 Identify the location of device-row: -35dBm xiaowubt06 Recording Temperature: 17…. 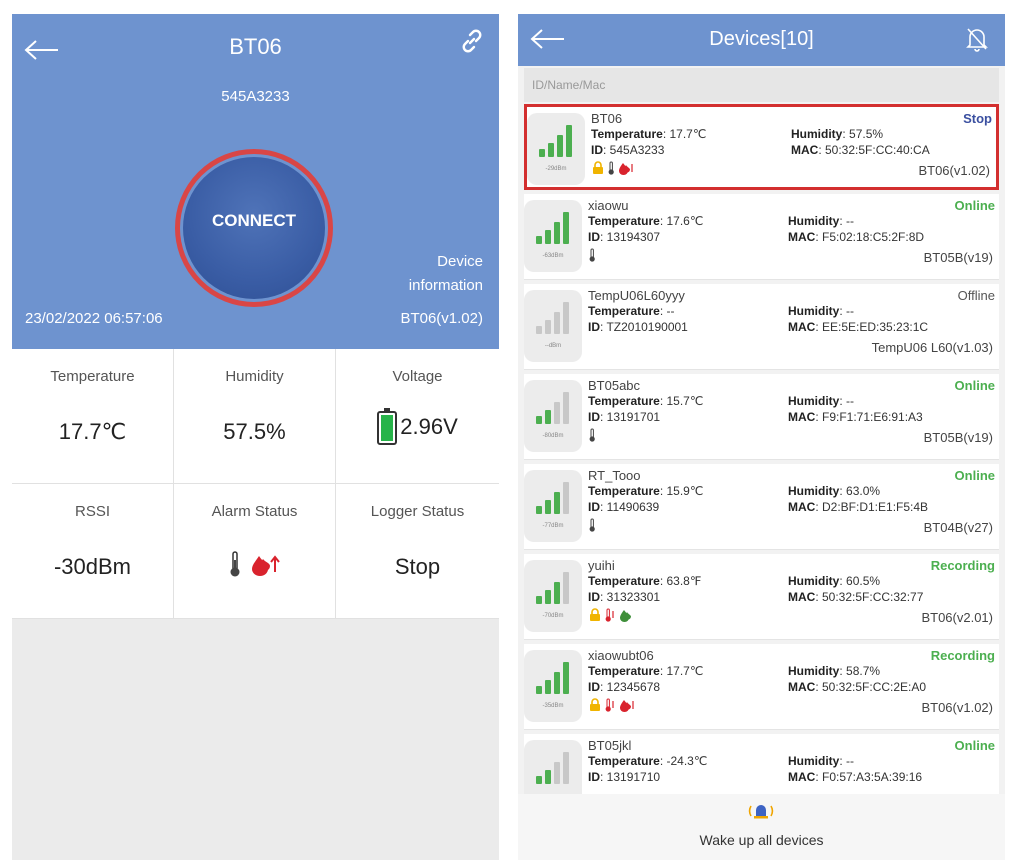
(761, 687).